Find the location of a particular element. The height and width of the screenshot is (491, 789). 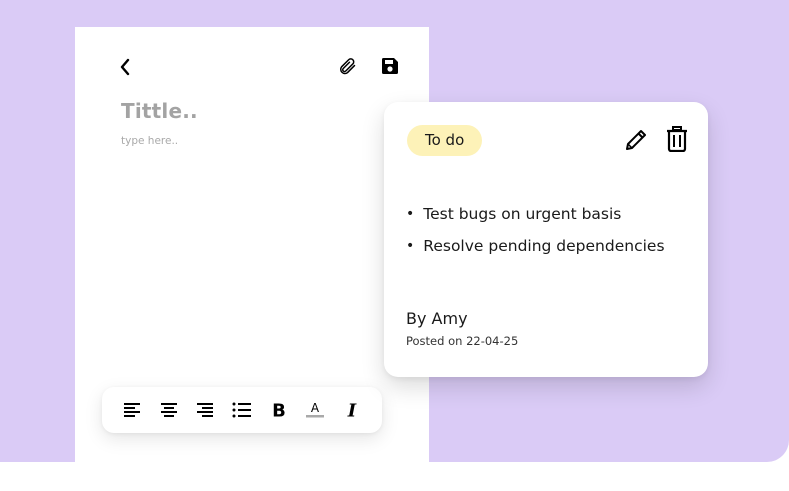

align-center-icon is located at coordinates (168, 410).